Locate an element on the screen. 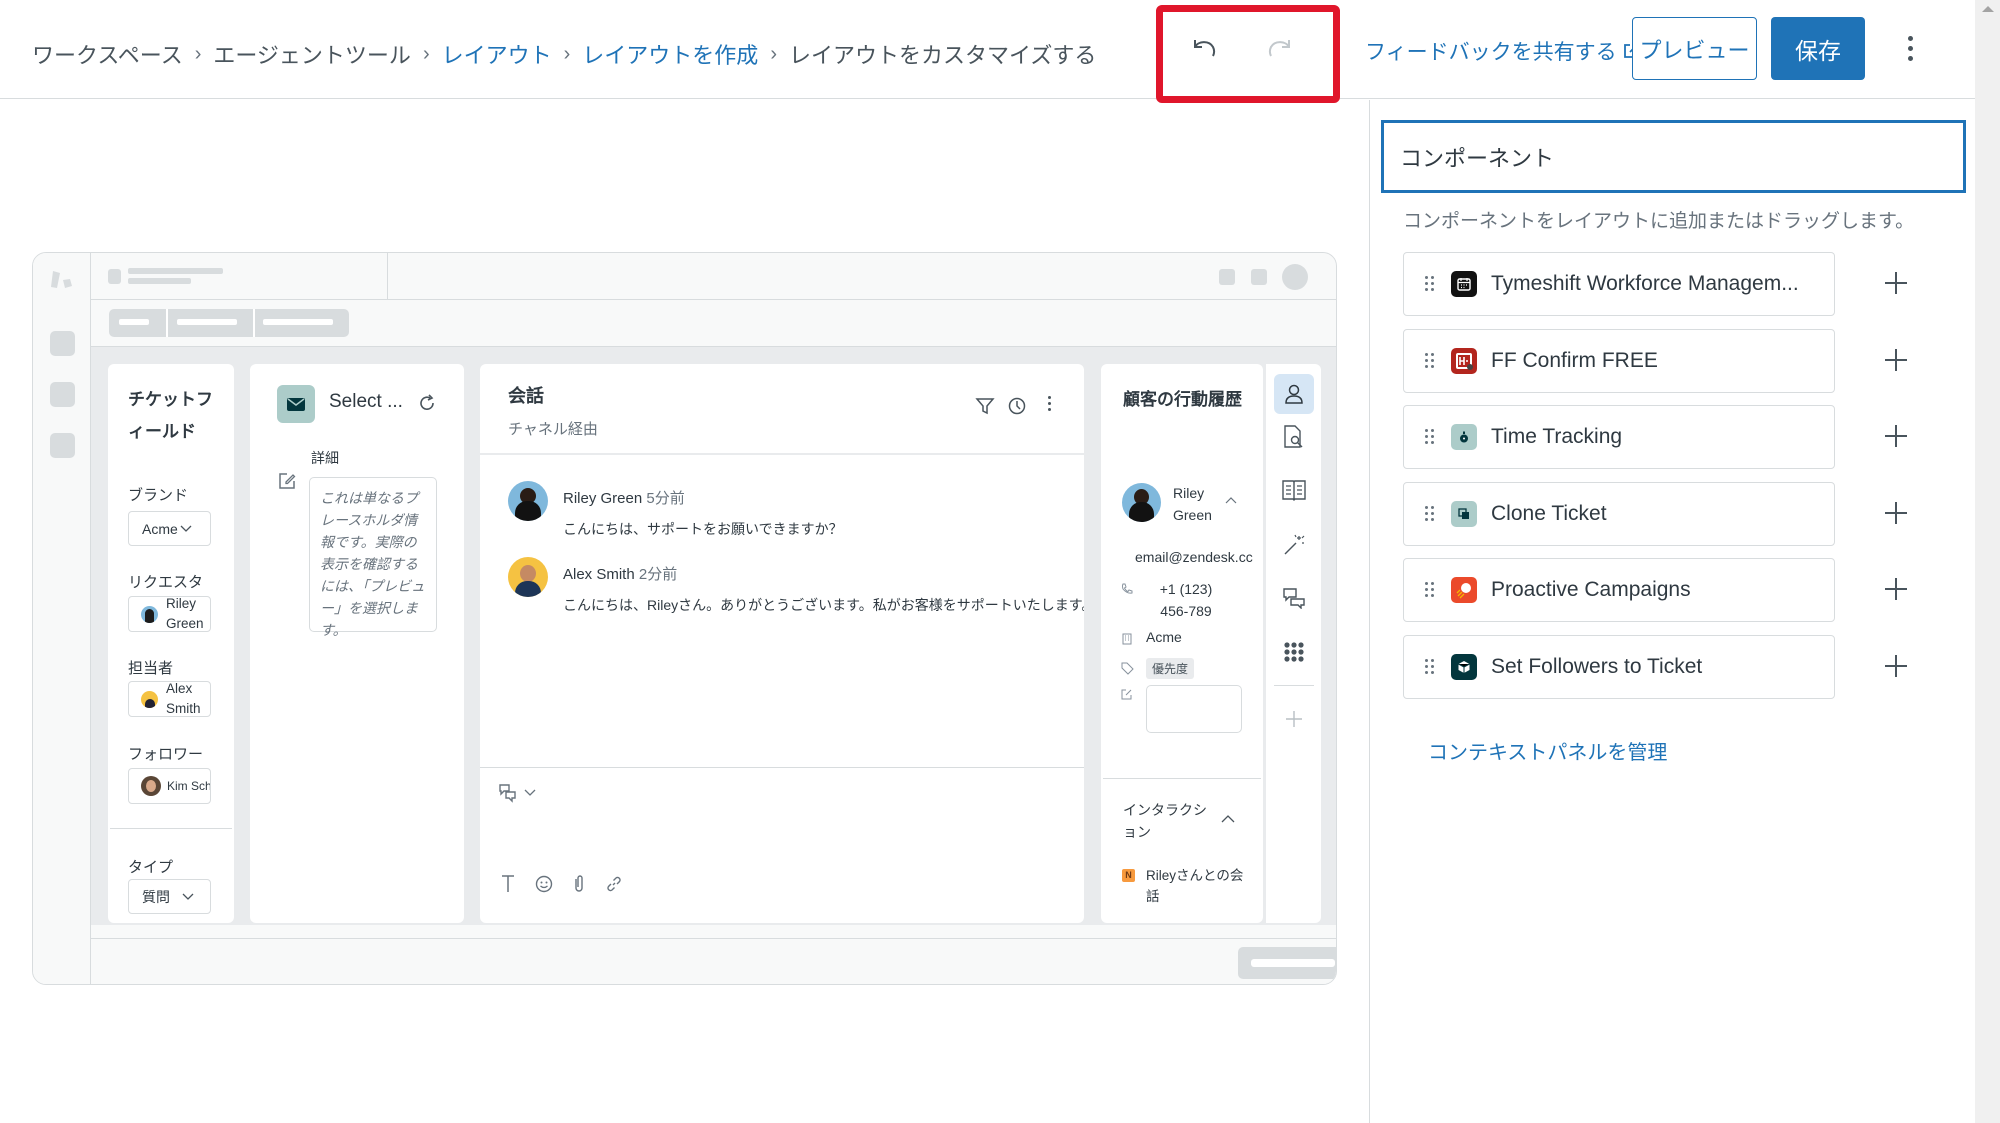  breadcrumb-layouts: レイアウト is located at coordinates (497, 54).